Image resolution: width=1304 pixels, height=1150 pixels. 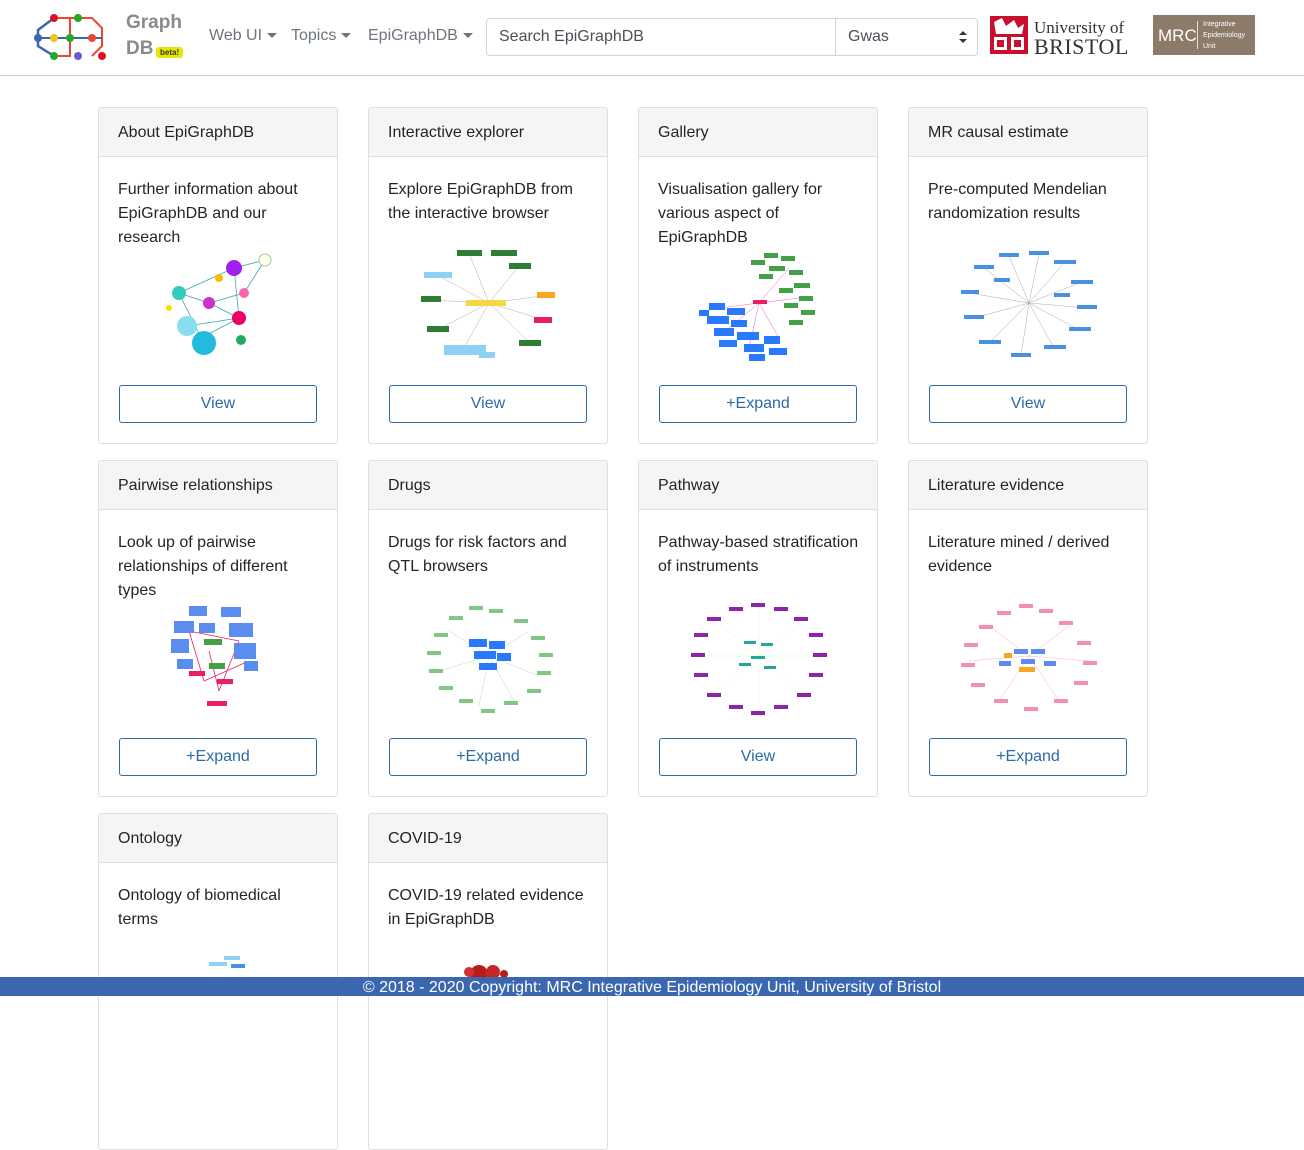 What do you see at coordinates (486, 974) in the screenshot?
I see `virus-icon` at bounding box center [486, 974].